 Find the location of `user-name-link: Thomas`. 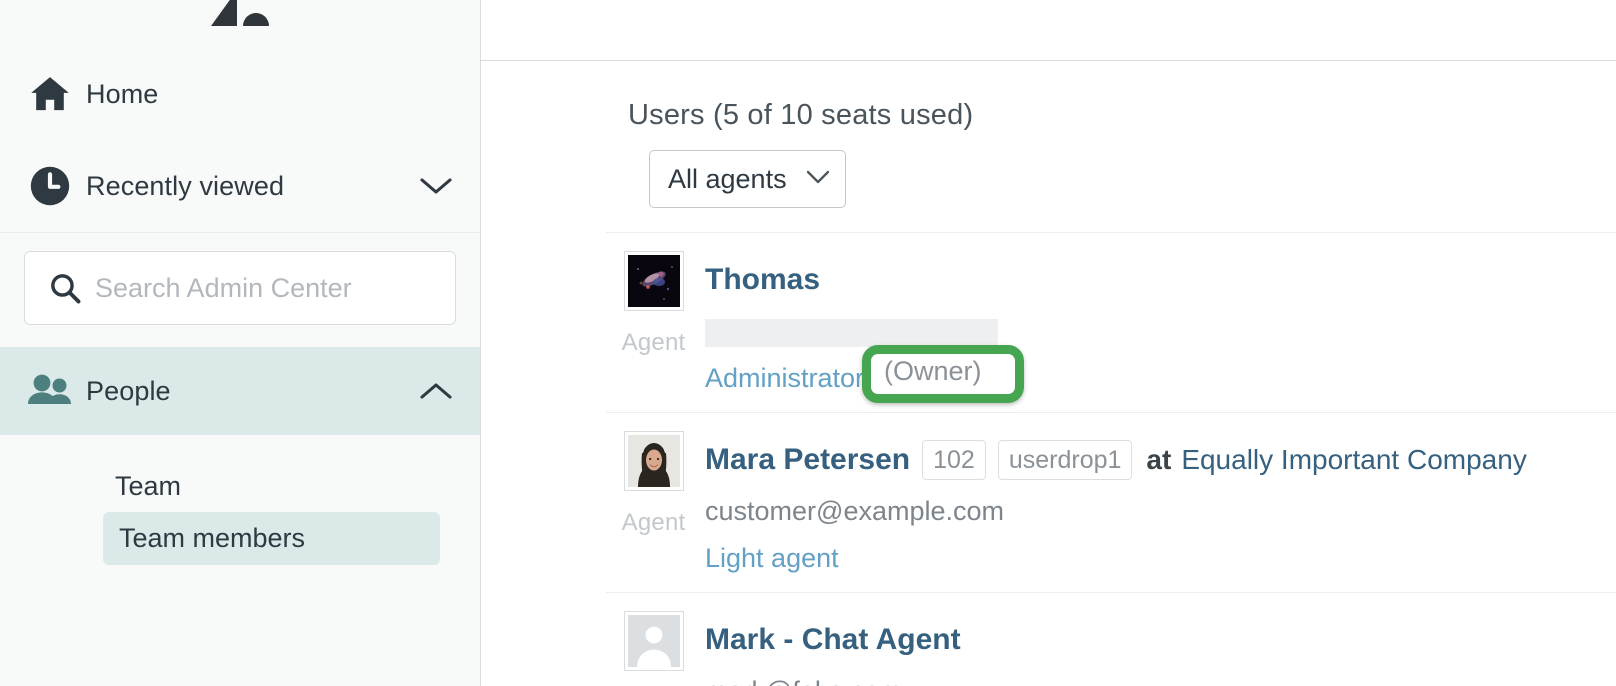

user-name-link: Thomas is located at coordinates (762, 280).